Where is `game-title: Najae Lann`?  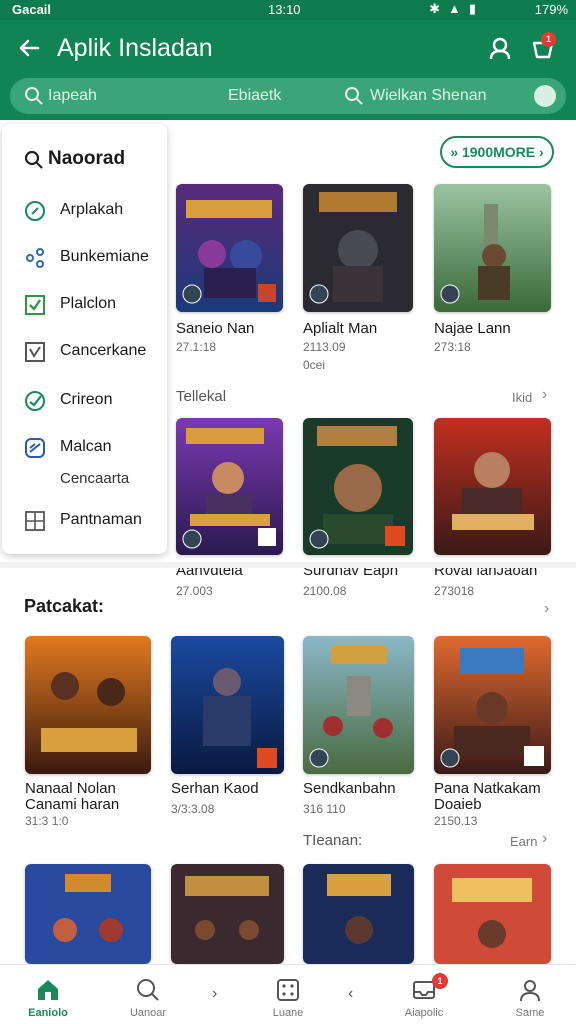
game-title: Najae Lann is located at coordinates (472, 328).